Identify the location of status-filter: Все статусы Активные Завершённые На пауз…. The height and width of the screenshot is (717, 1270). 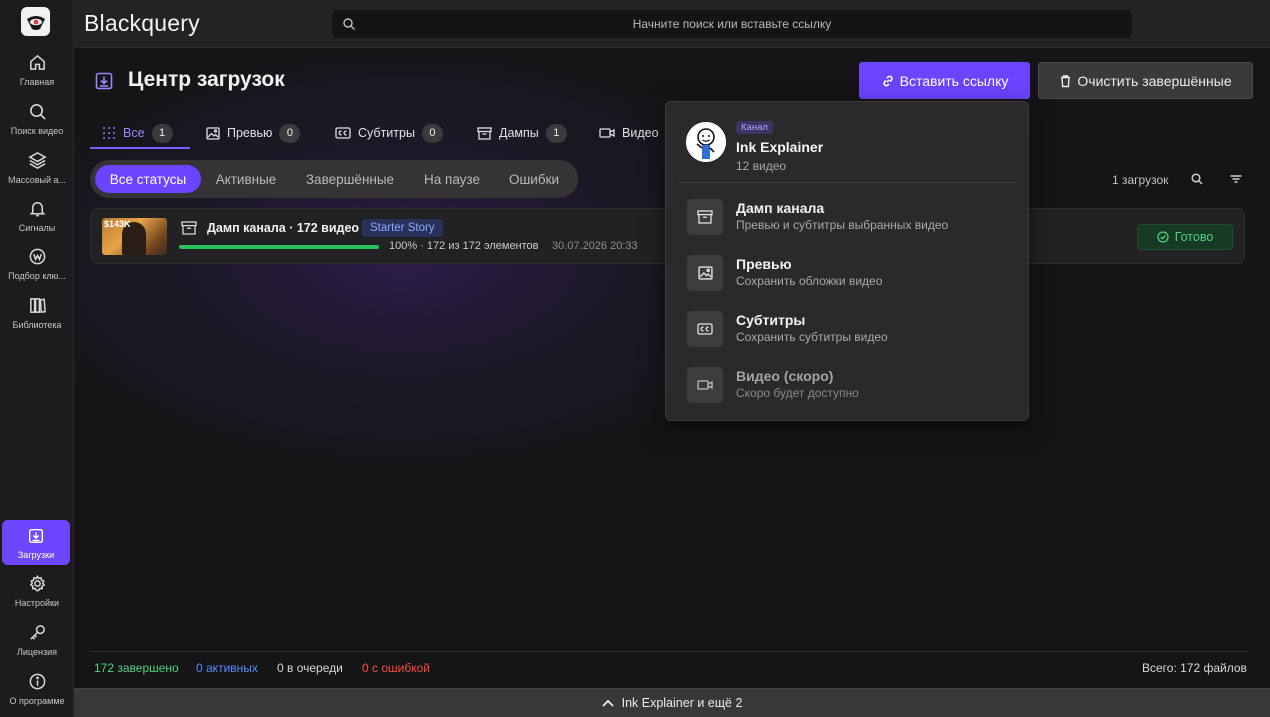
(334, 179).